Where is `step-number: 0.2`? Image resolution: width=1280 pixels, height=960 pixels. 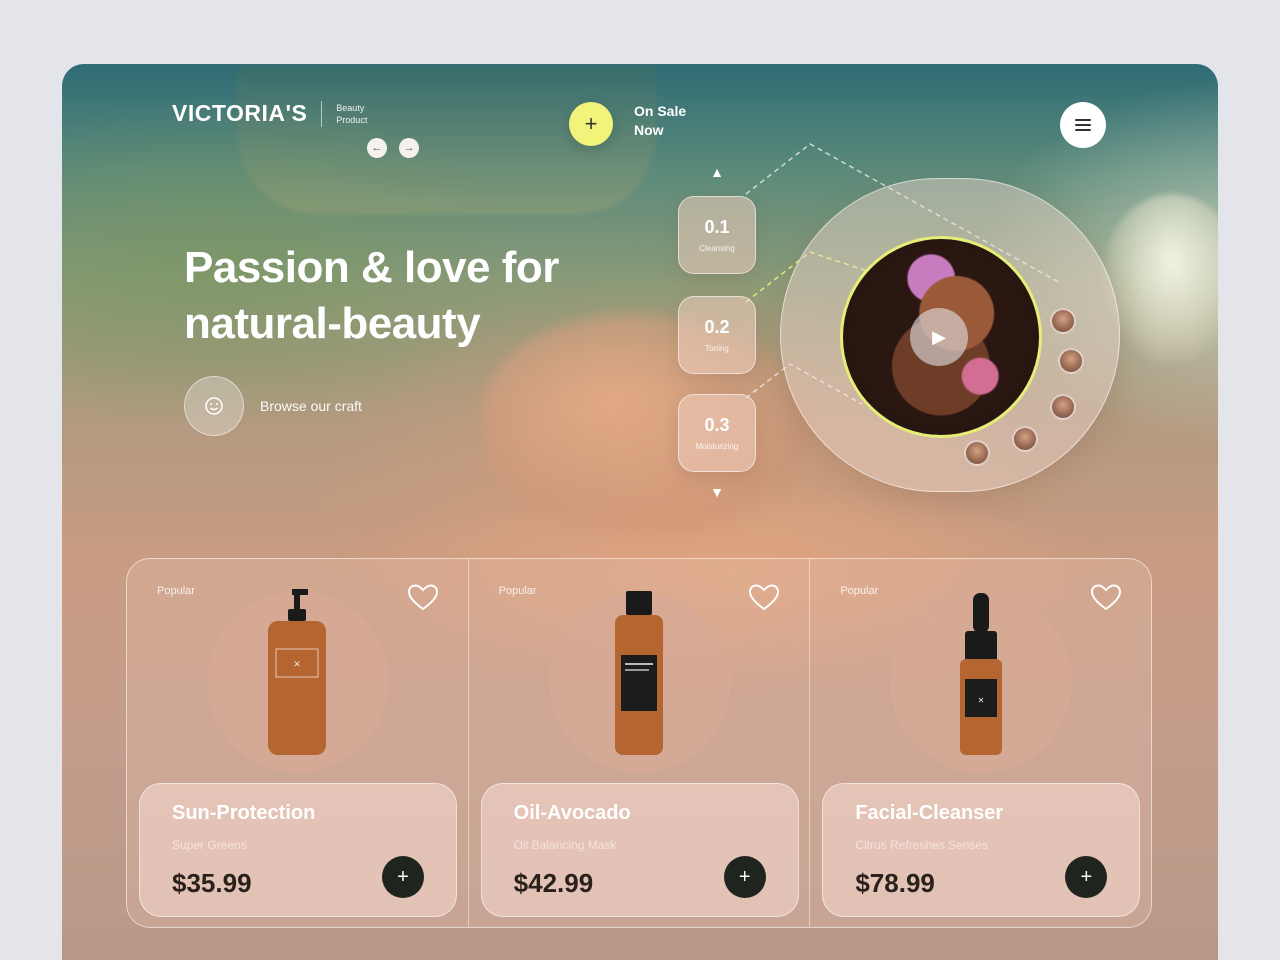 step-number: 0.2 is located at coordinates (717, 327).